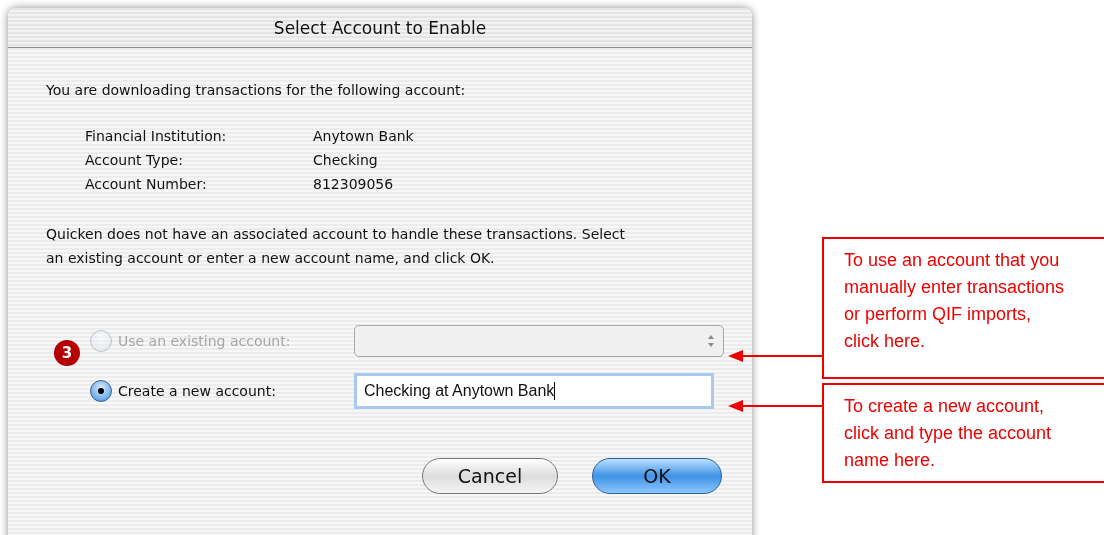  I want to click on intro-text: You are downloading transactions for the following account:, so click(256, 90).